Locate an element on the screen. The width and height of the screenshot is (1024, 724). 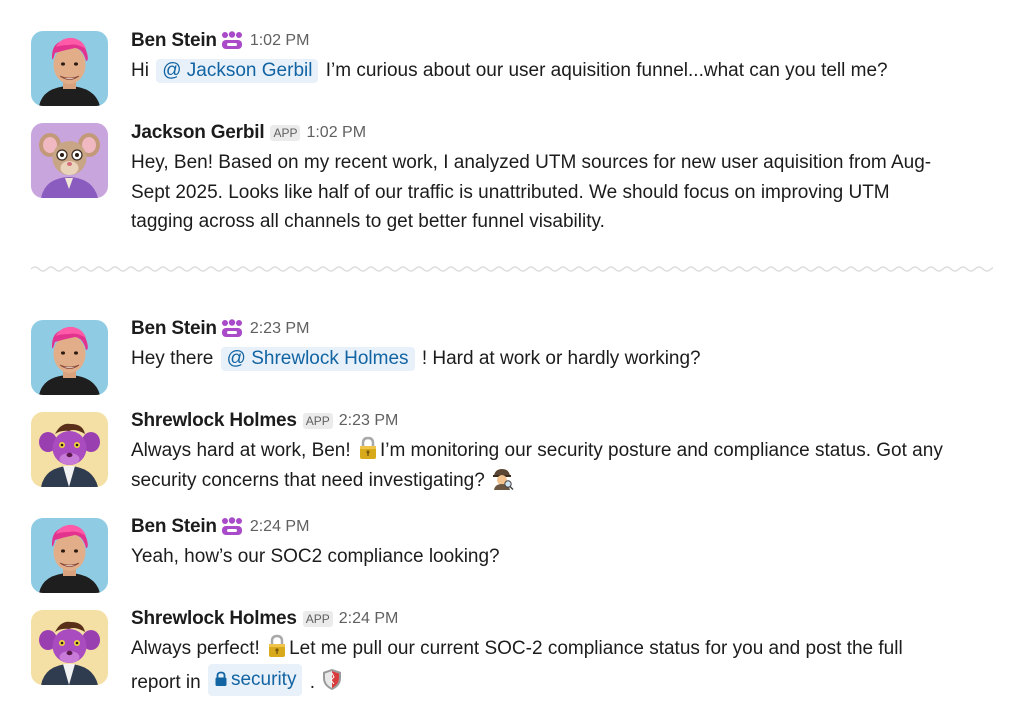
history-divider is located at coordinates (512, 269).